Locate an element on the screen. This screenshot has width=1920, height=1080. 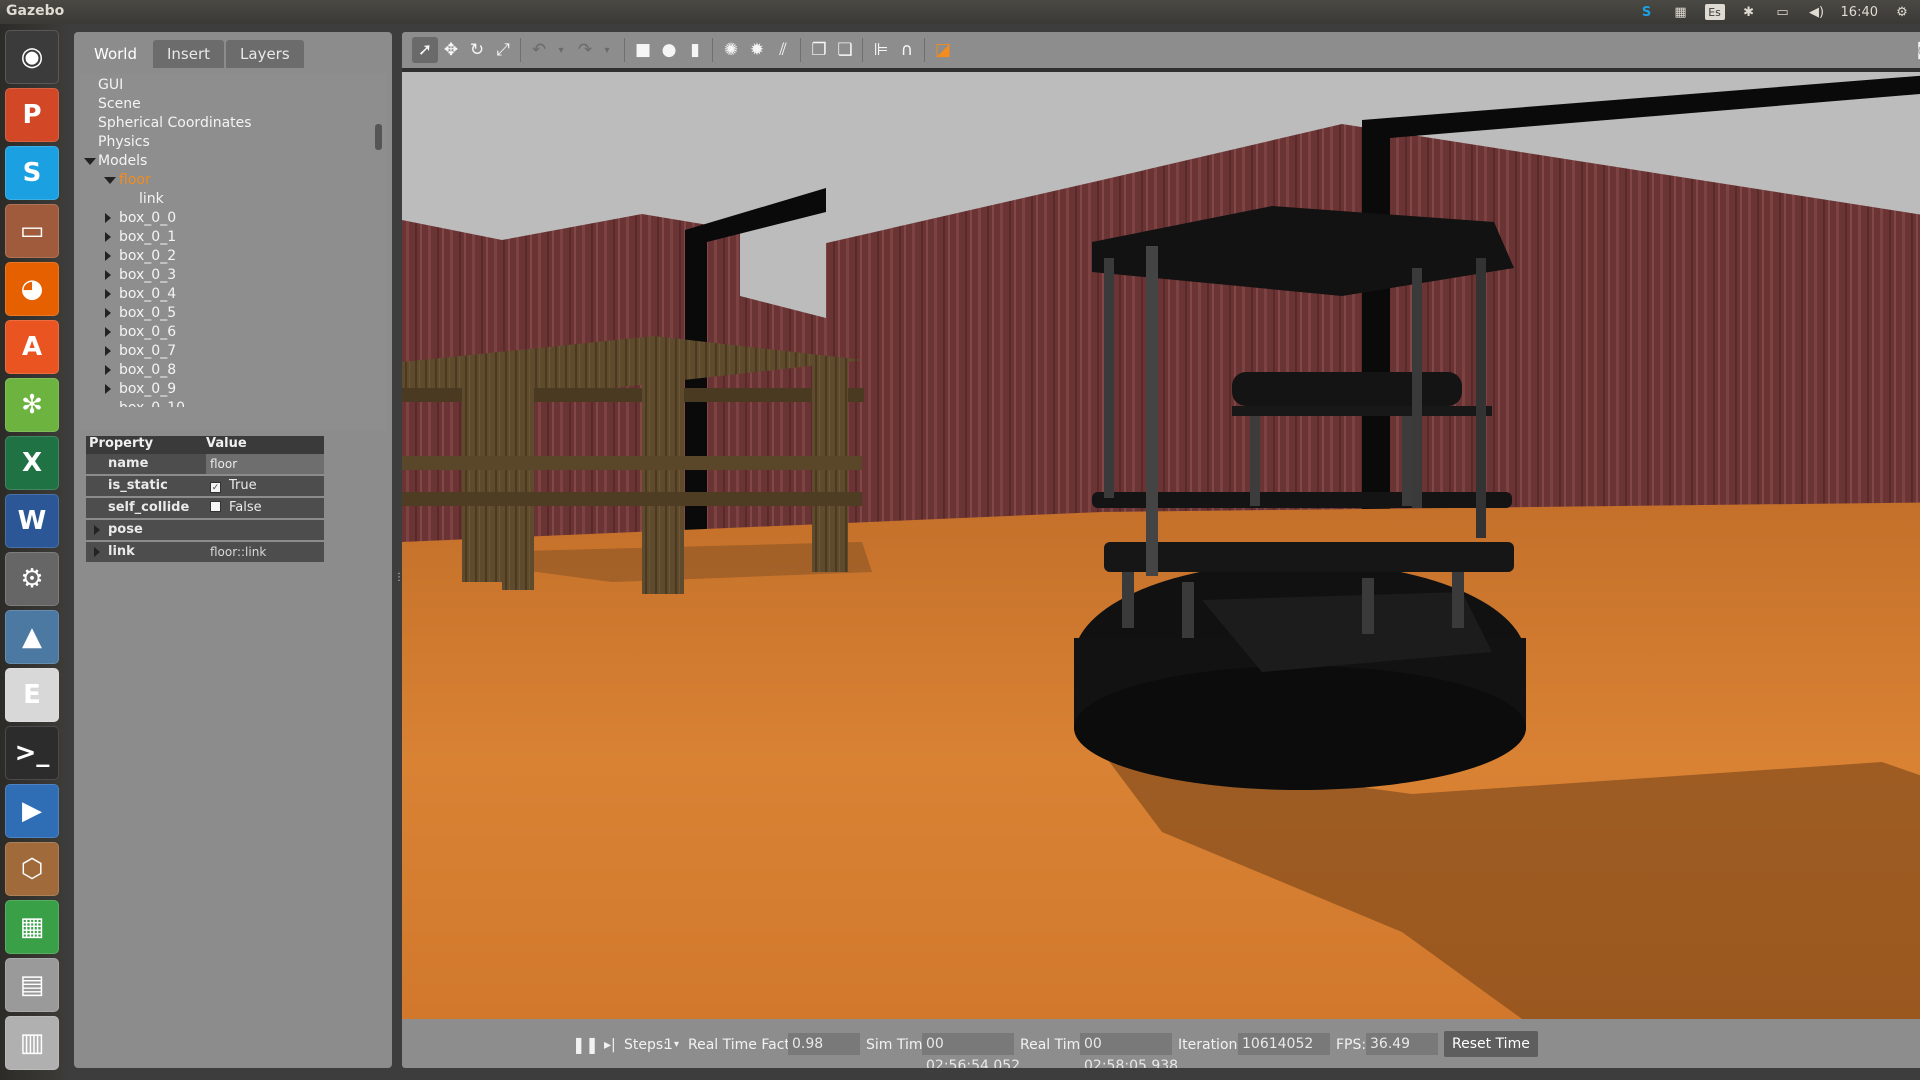
skype-tray-icon: S is located at coordinates (1647, 12).